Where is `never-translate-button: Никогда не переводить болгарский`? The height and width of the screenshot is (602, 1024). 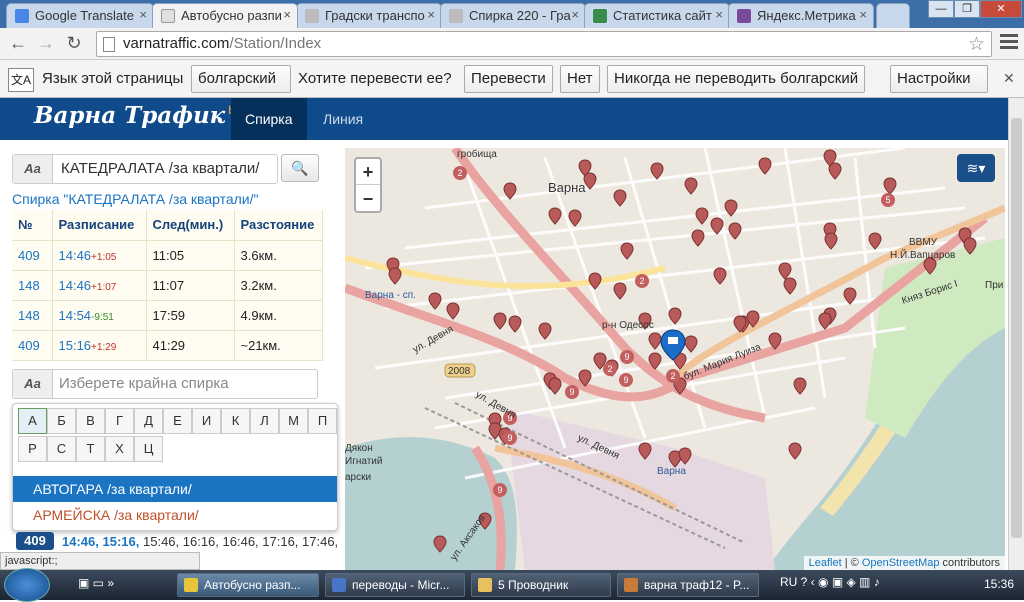
never-translate-button: Никогда не переводить болгарский is located at coordinates (736, 79).